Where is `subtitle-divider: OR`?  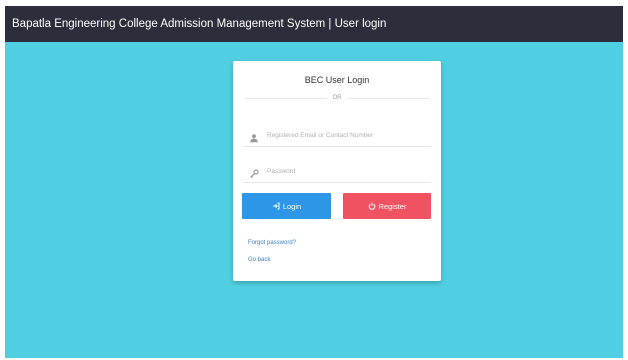 subtitle-divider: OR is located at coordinates (337, 98).